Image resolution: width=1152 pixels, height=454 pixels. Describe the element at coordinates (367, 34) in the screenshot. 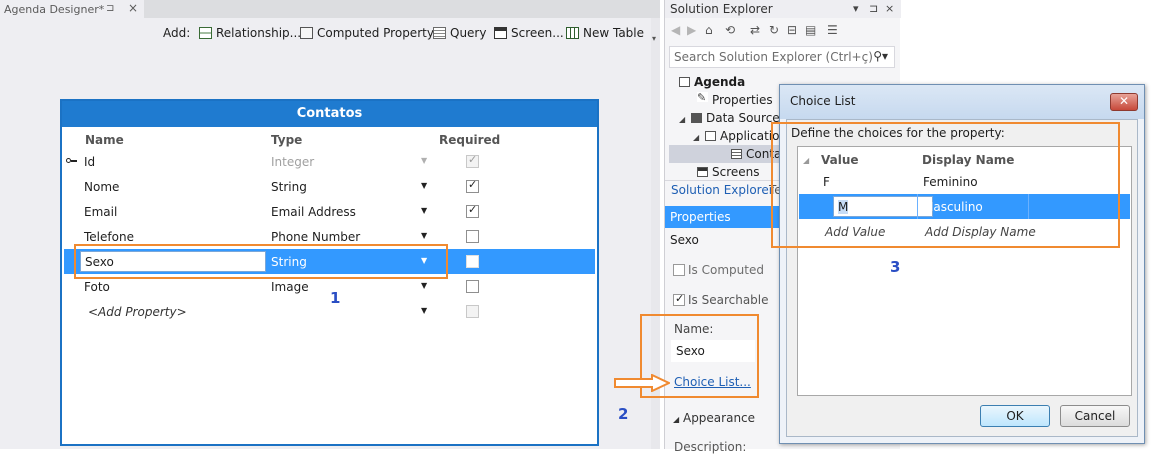

I see `add-computed-property-button: Computed Property` at that location.